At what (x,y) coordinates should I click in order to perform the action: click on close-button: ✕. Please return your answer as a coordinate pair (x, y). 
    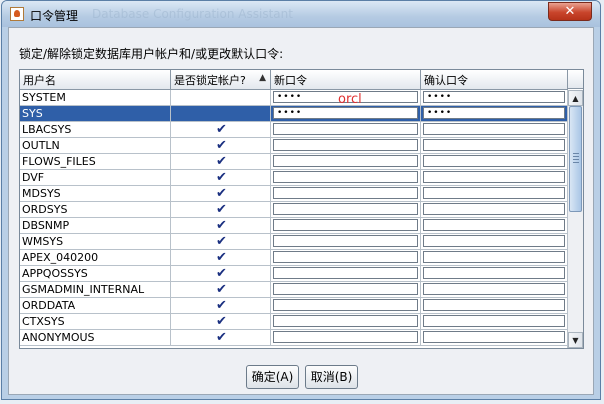
    Looking at the image, I should click on (570, 11).